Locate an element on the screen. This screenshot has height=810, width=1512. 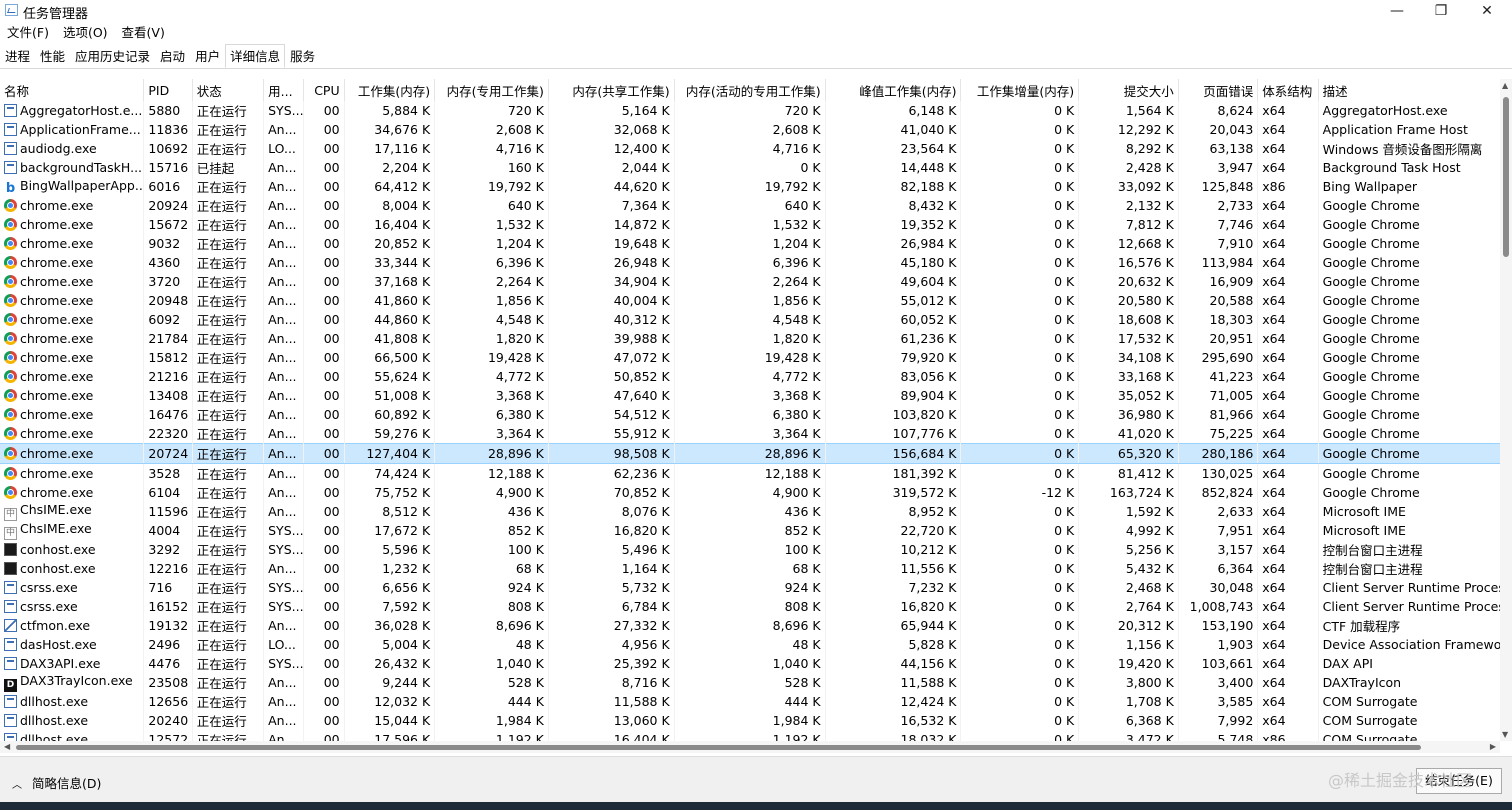
horizontal-scroll-thumb is located at coordinates (718, 747).